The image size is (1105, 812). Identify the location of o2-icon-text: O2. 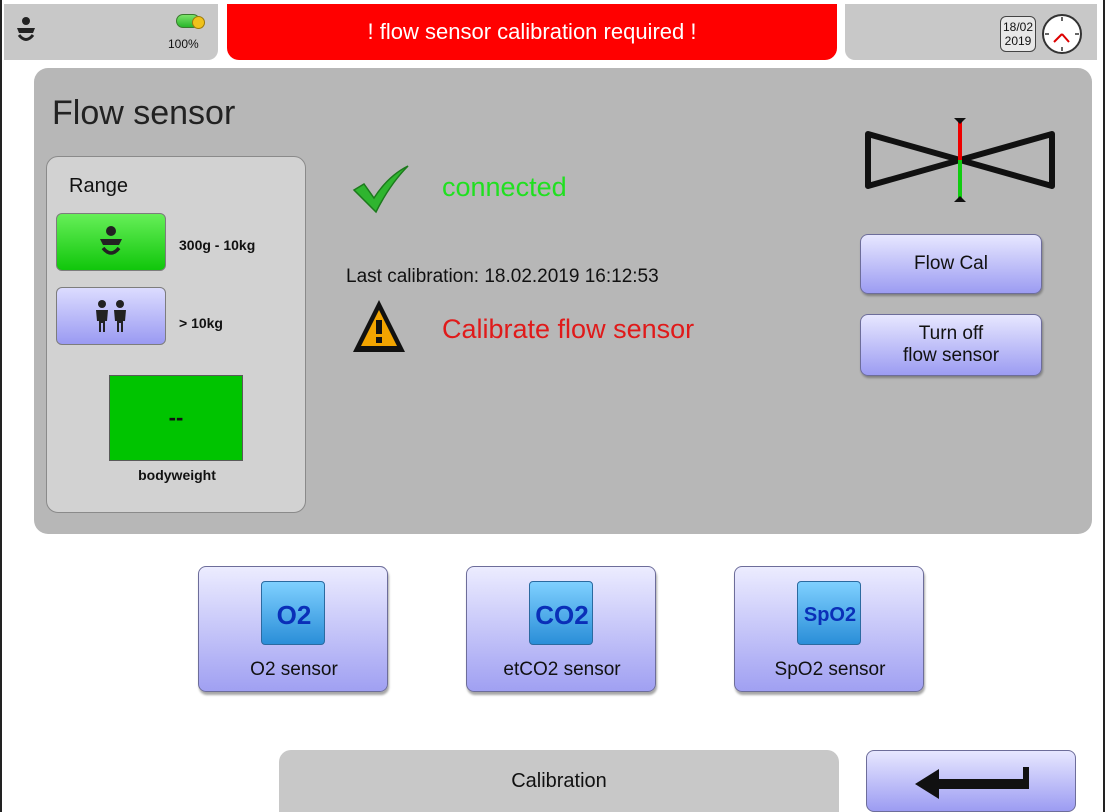
(294, 615).